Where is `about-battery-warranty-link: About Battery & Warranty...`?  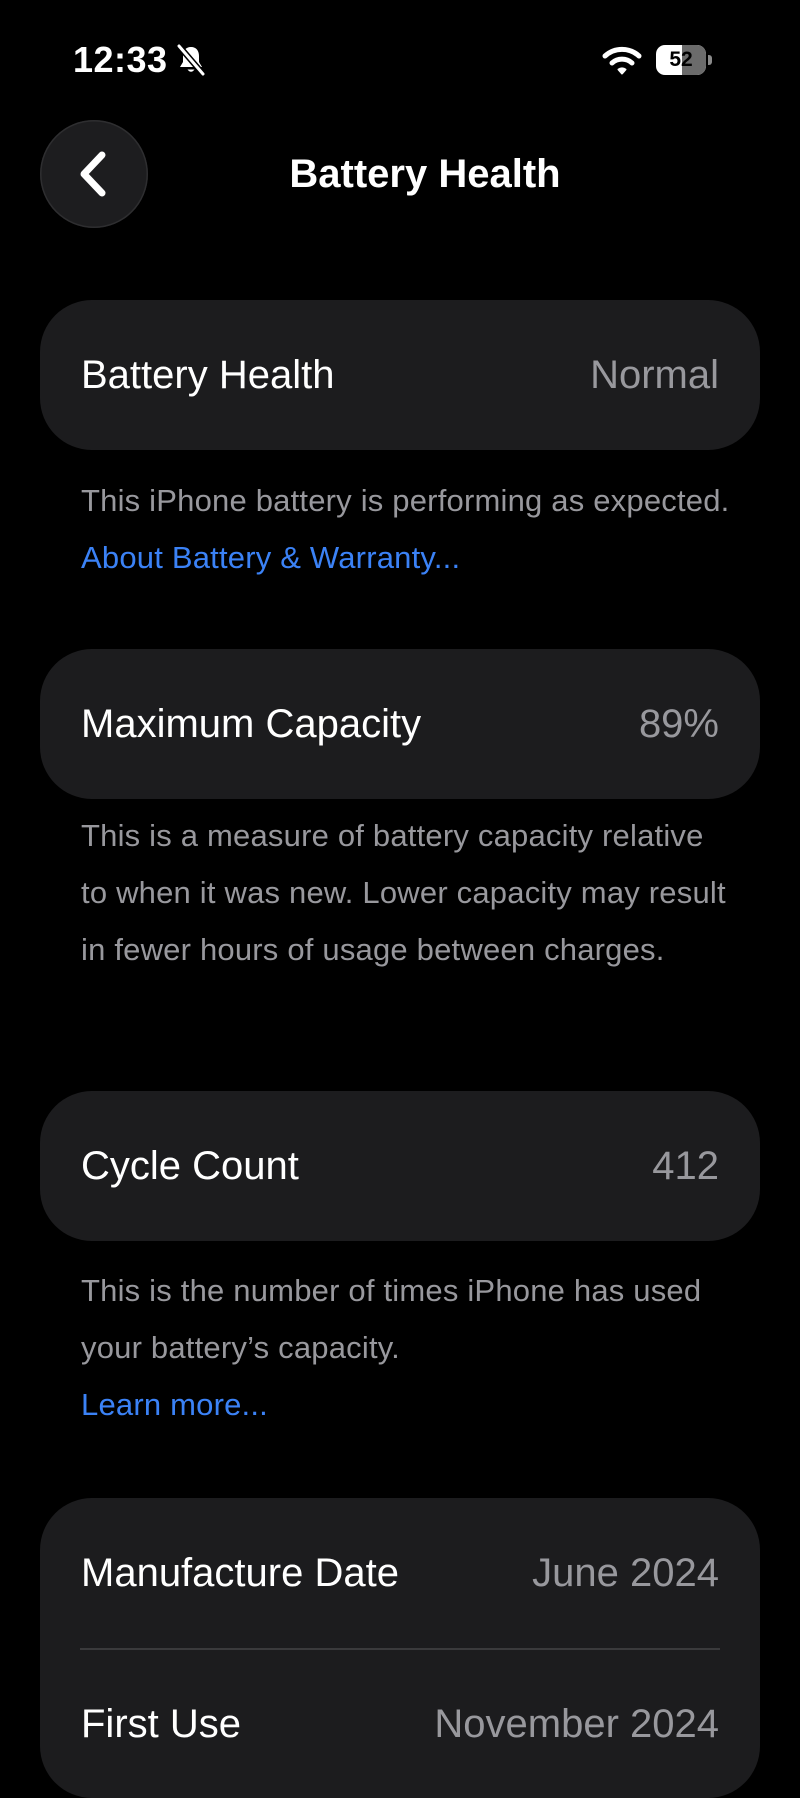
about-battery-warranty-link: About Battery & Warranty... is located at coordinates (270, 557).